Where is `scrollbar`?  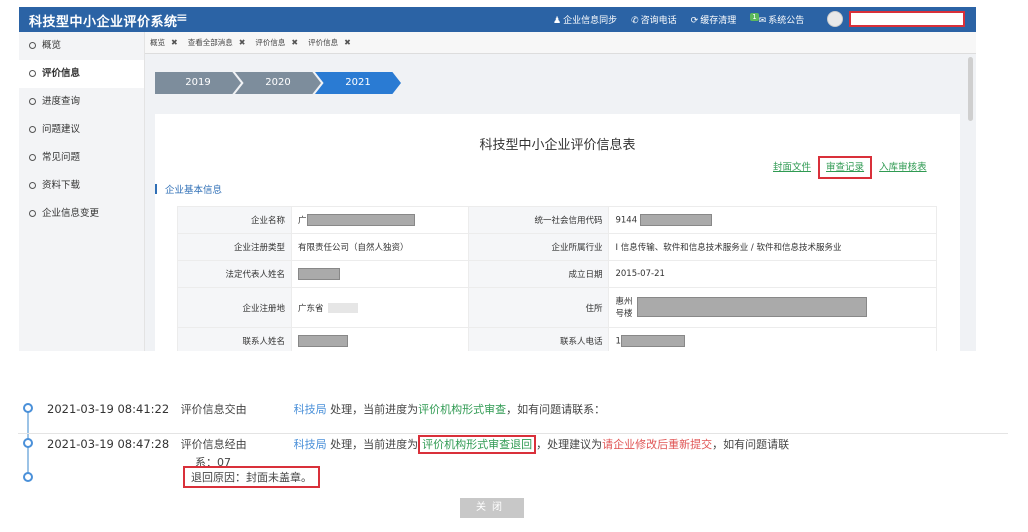 scrollbar is located at coordinates (970, 89).